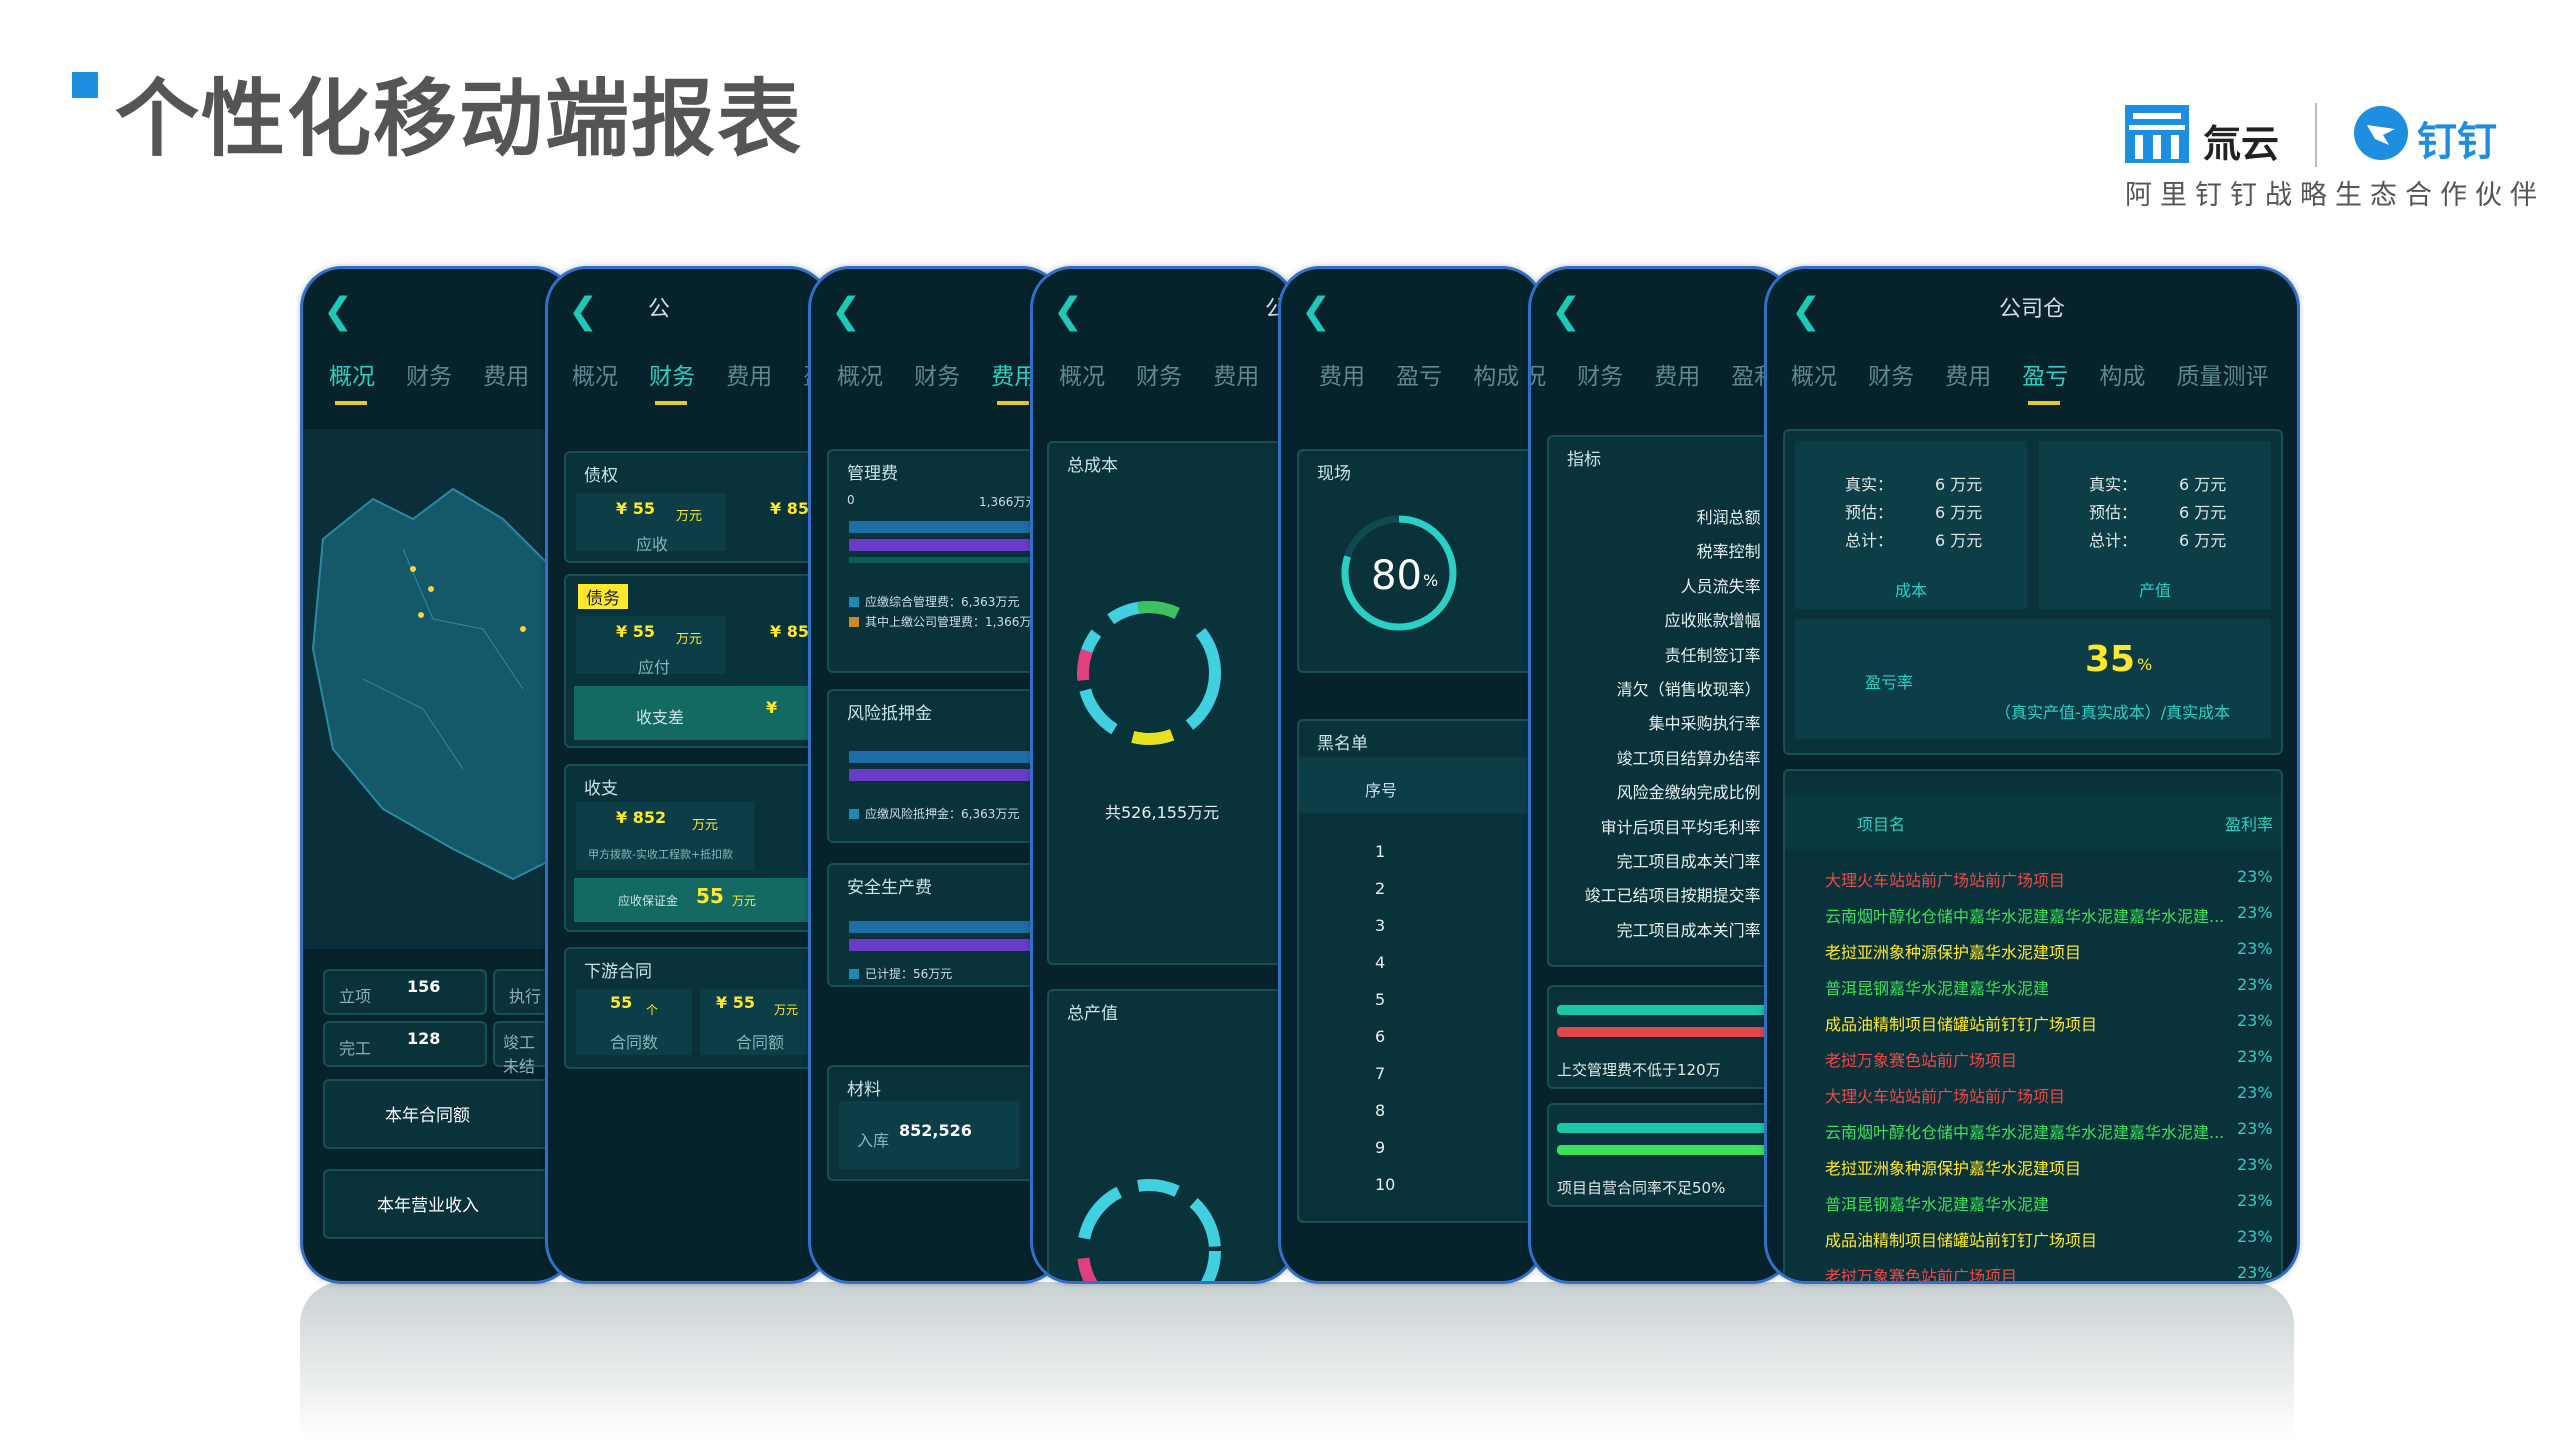 This screenshot has width=2560, height=1440. What do you see at coordinates (1712, 655) in the screenshot?
I see `indicator-label: 责任制签订率` at bounding box center [1712, 655].